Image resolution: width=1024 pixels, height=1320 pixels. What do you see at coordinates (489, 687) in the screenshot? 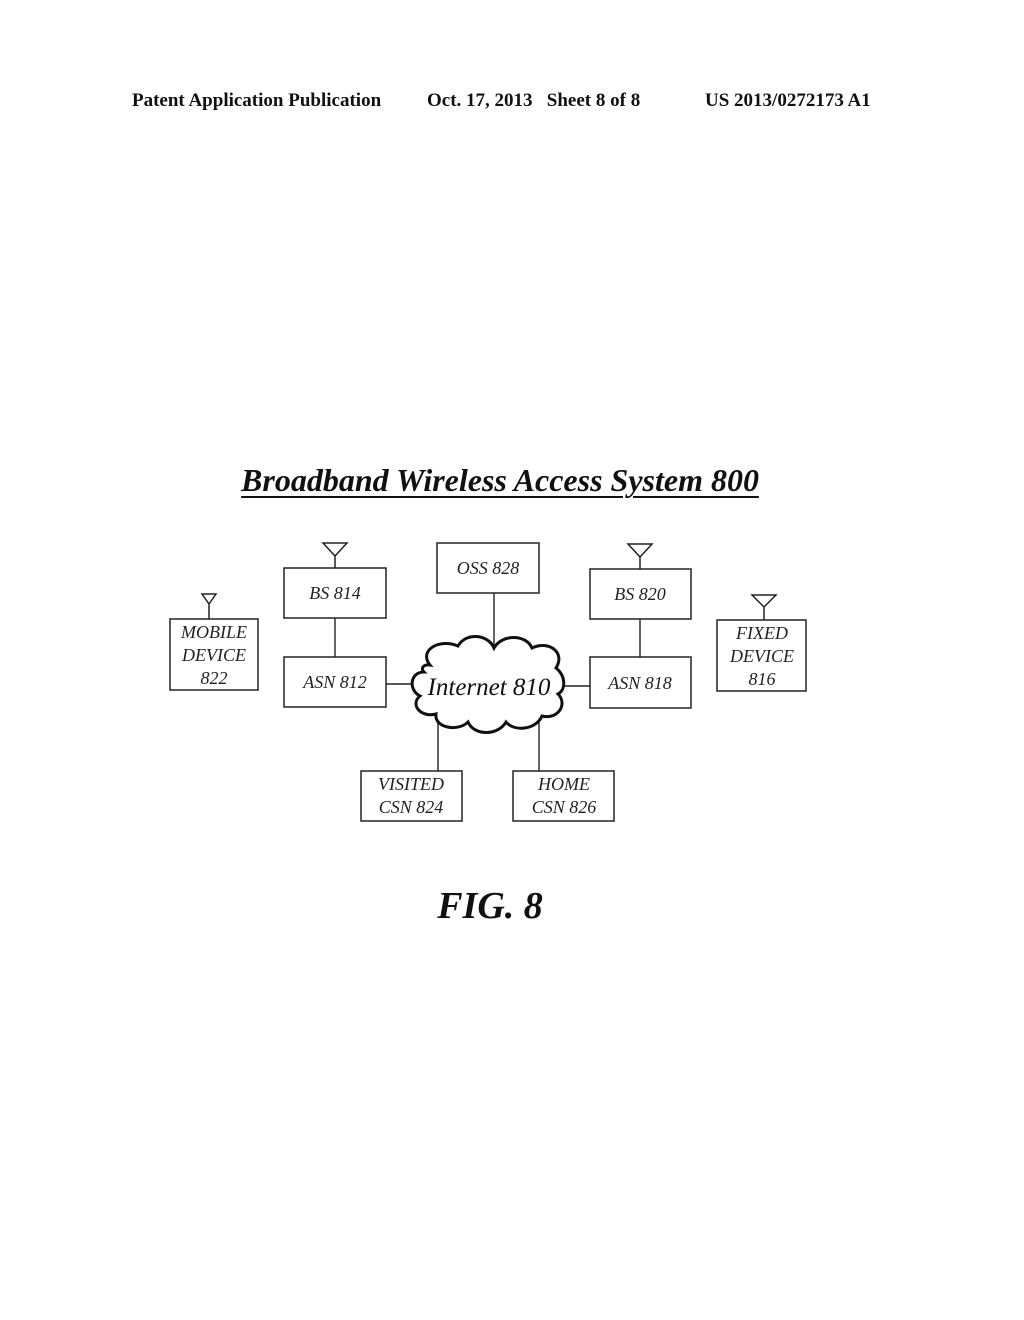
I see `node-label: Internet 810` at bounding box center [489, 687].